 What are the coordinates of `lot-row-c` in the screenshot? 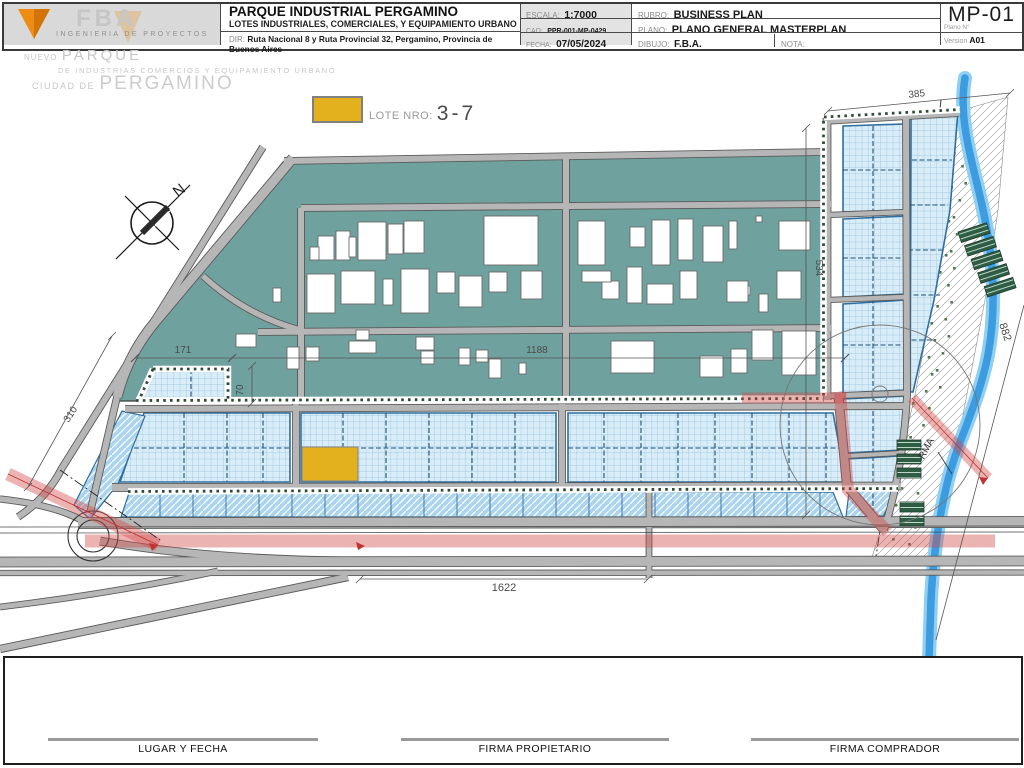 It's located at (482, 504).